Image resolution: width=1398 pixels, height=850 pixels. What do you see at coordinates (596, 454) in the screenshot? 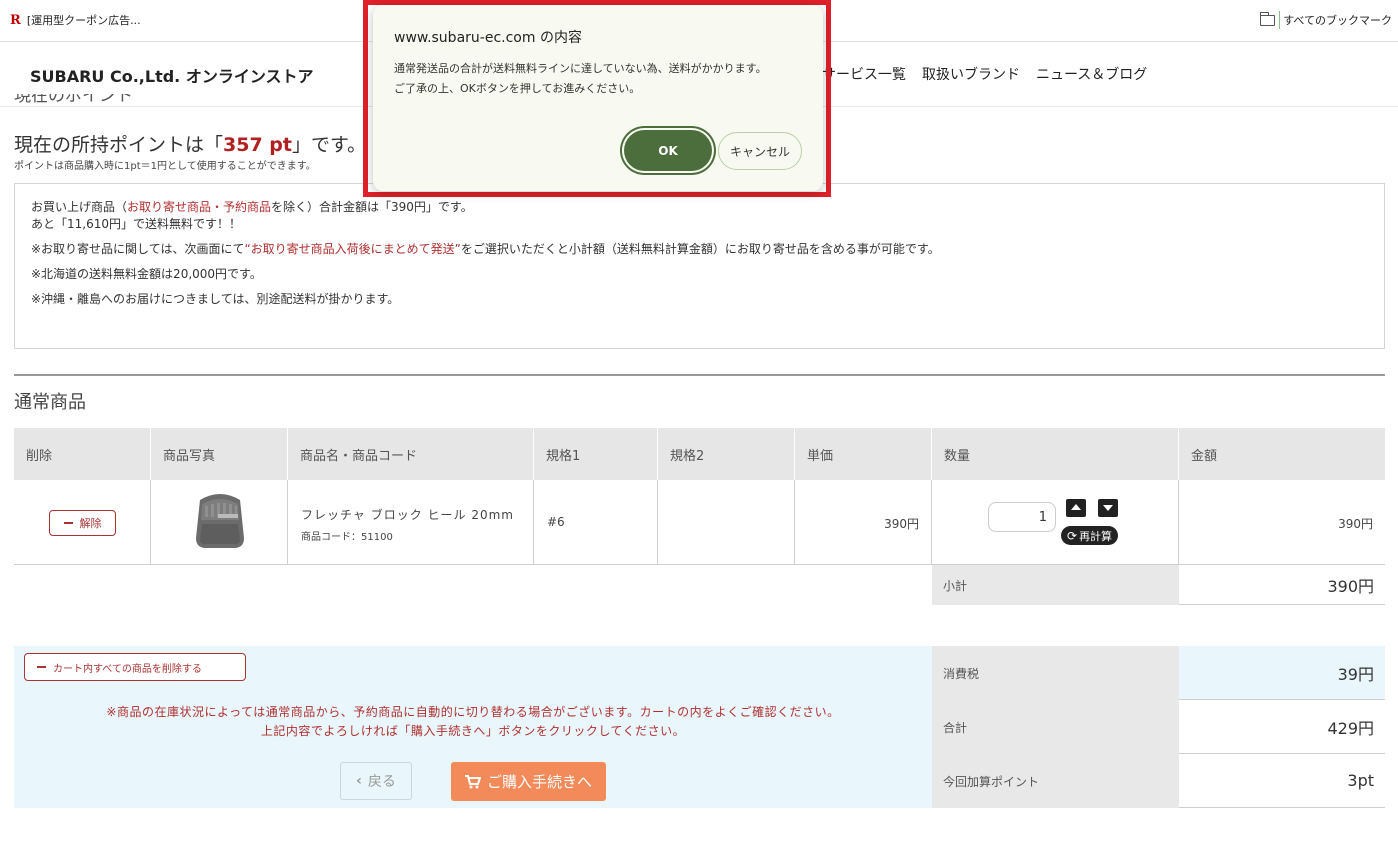
I see `col-spec1: 規格1` at bounding box center [596, 454].